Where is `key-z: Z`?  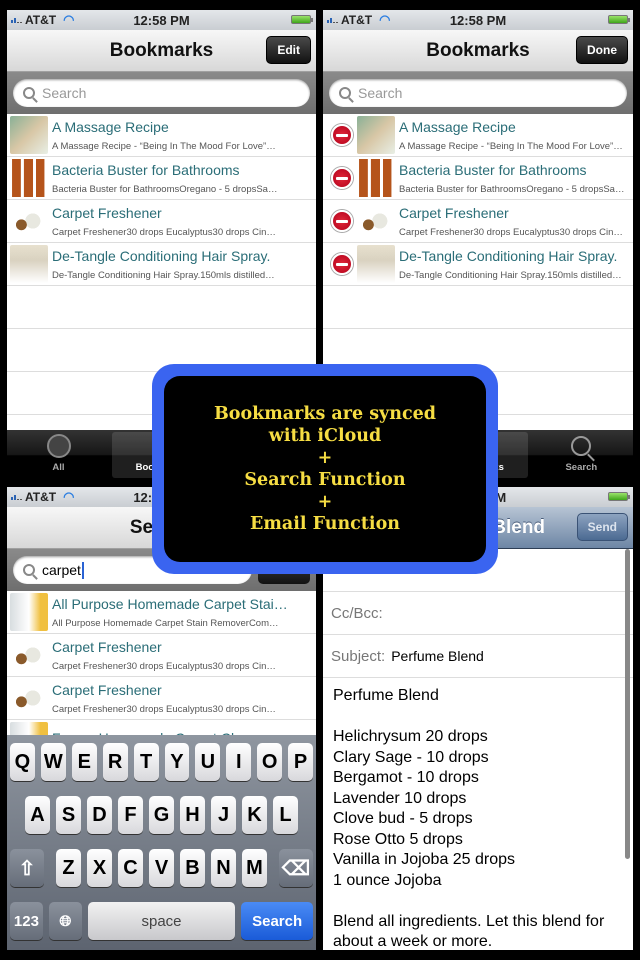
key-z: Z is located at coordinates (68, 868).